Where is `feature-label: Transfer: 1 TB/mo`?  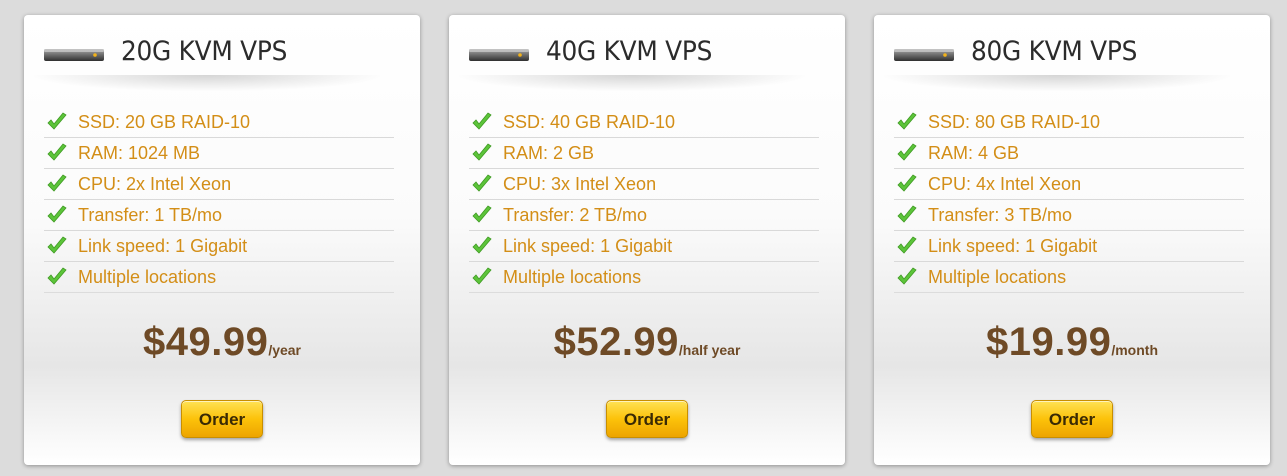
feature-label: Transfer: 1 TB/mo is located at coordinates (150, 215).